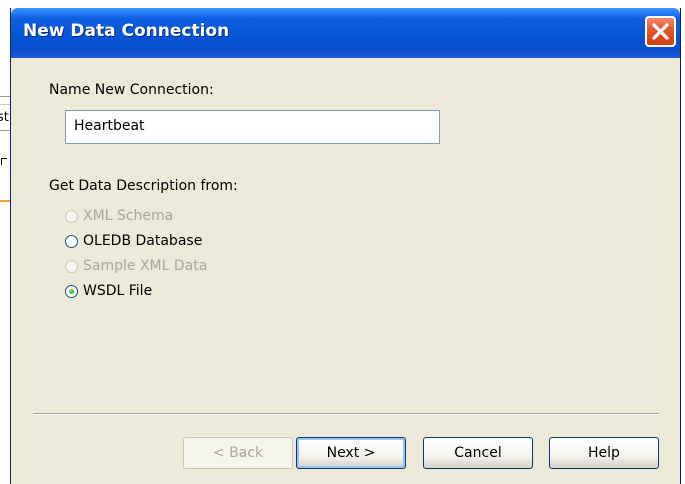 This screenshot has width=685, height=484. I want to click on background-accent-line, so click(5, 201).